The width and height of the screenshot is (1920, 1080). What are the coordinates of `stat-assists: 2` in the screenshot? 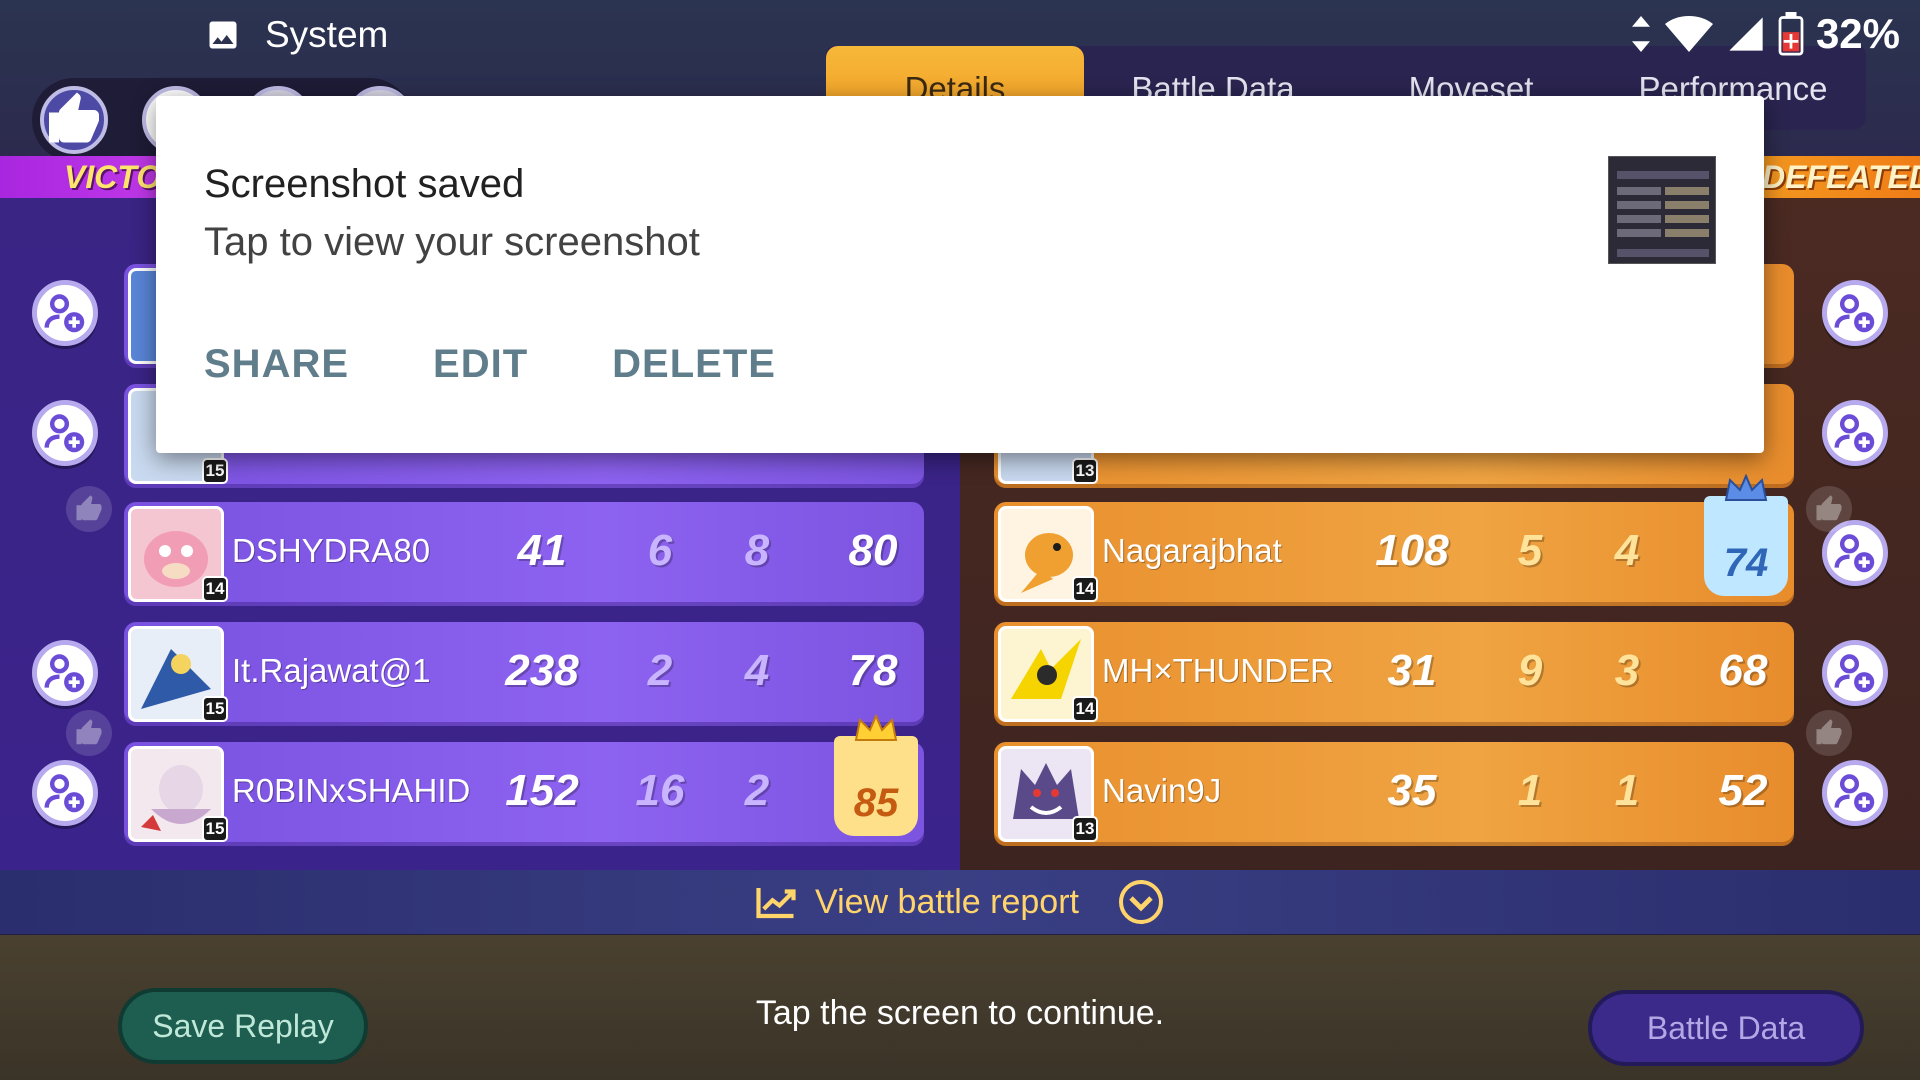 It's located at (757, 790).